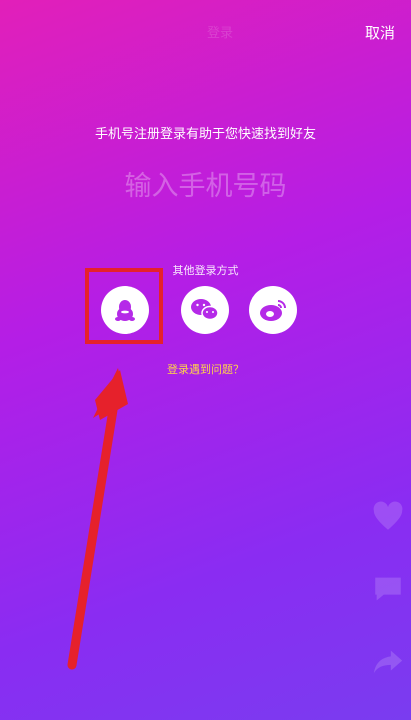  I want to click on heart-icon, so click(388, 515).